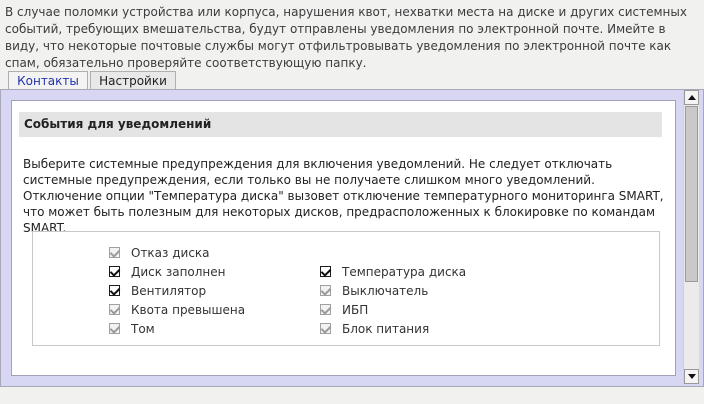  I want to click on disk-failure-checkbox, so click(114, 252).